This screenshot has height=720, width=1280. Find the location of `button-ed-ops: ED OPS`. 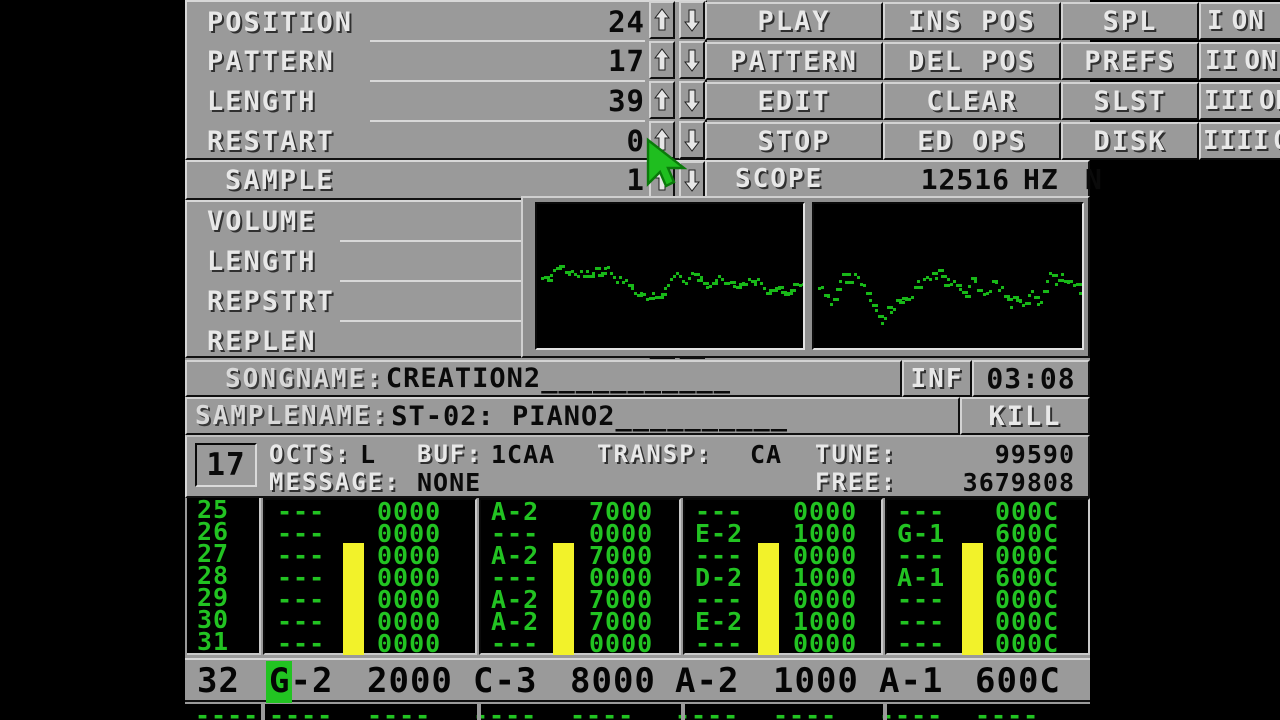

button-ed-ops: ED OPS is located at coordinates (972, 141).